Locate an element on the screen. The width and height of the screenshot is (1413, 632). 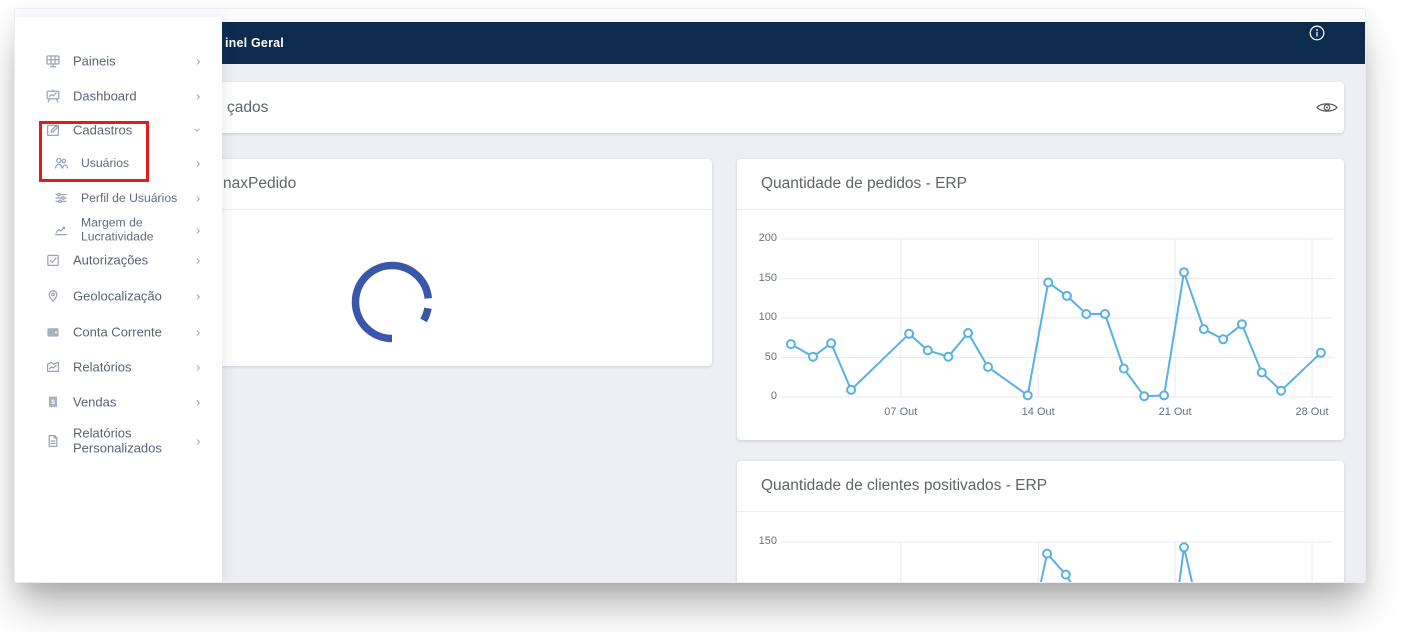
filters-card-title: çados is located at coordinates (248, 107).